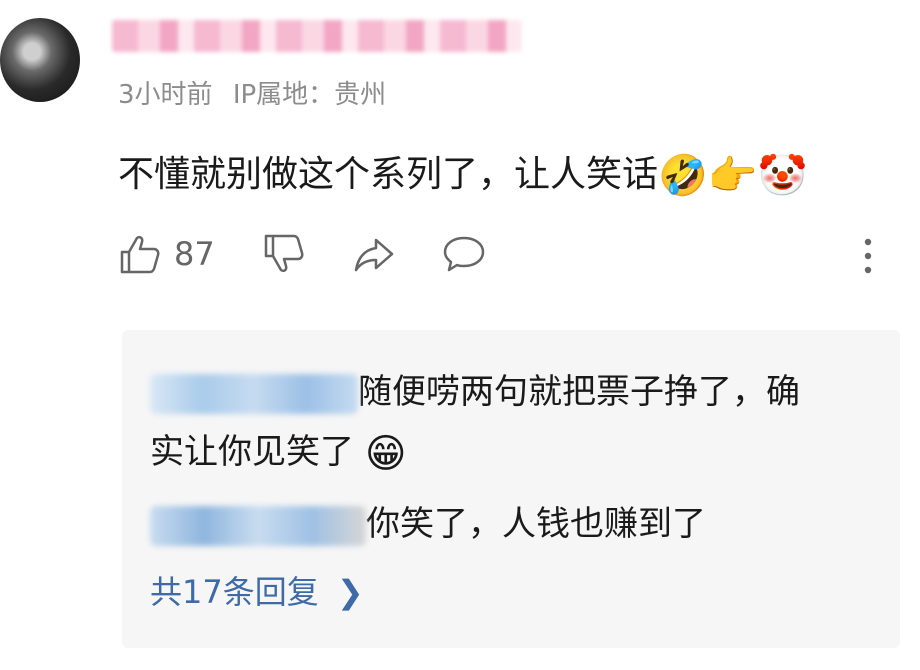  I want to click on share-icon, so click(374, 255).